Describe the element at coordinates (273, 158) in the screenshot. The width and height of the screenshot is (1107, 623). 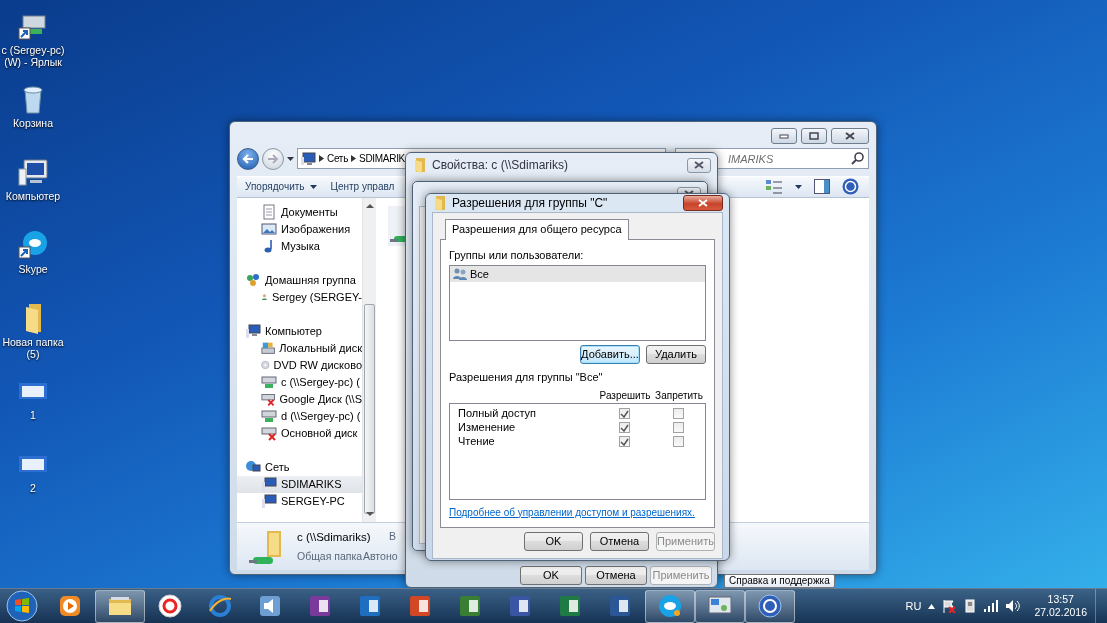
I see `forward-arrow-icon` at that location.